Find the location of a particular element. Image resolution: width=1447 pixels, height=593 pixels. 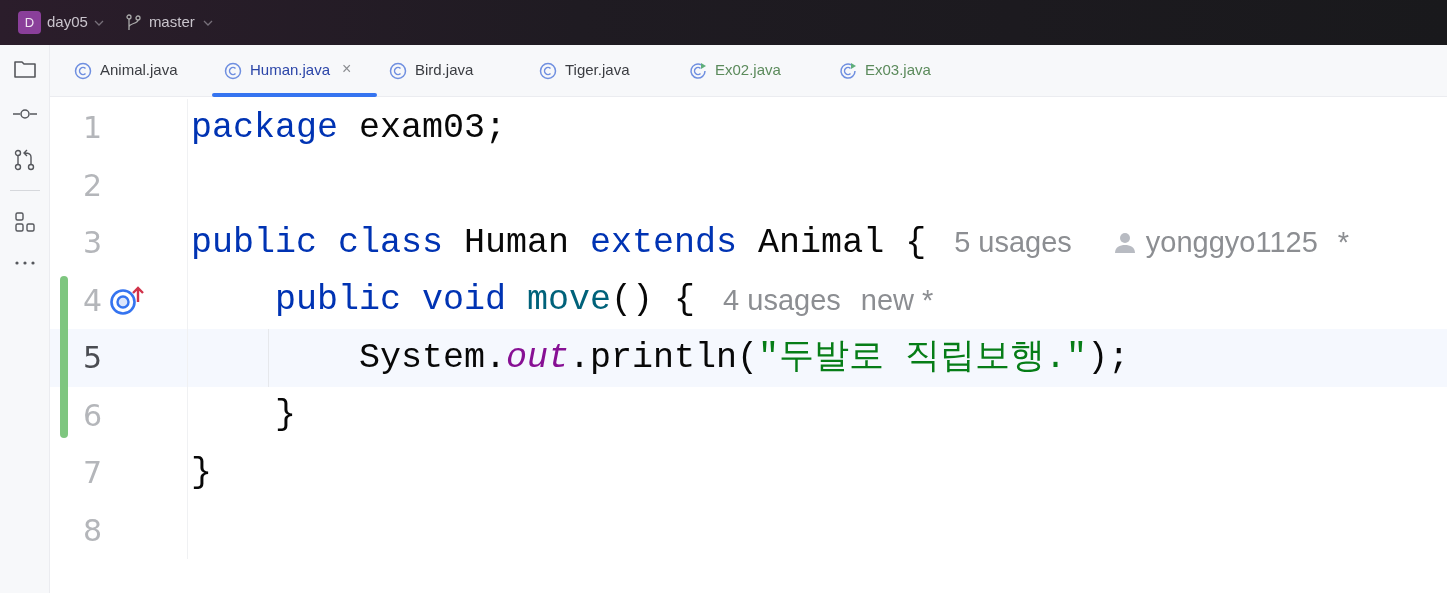

inlay-hint: new * is located at coordinates (897, 300).